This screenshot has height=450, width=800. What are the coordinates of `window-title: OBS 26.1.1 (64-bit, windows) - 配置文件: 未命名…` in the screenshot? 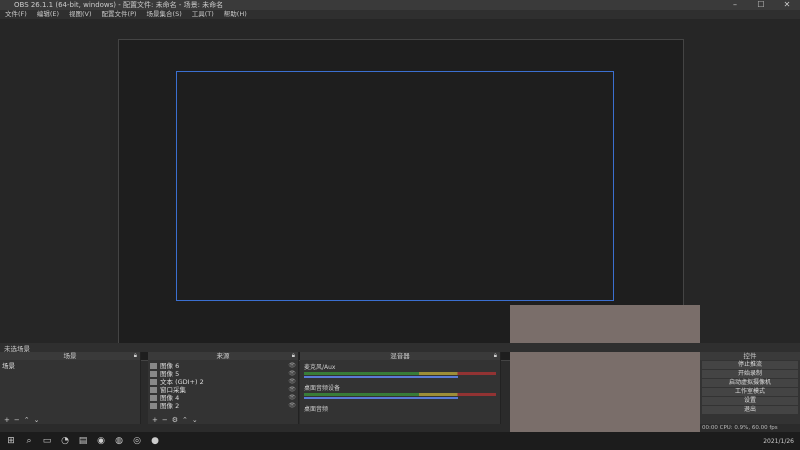 It's located at (119, 5).